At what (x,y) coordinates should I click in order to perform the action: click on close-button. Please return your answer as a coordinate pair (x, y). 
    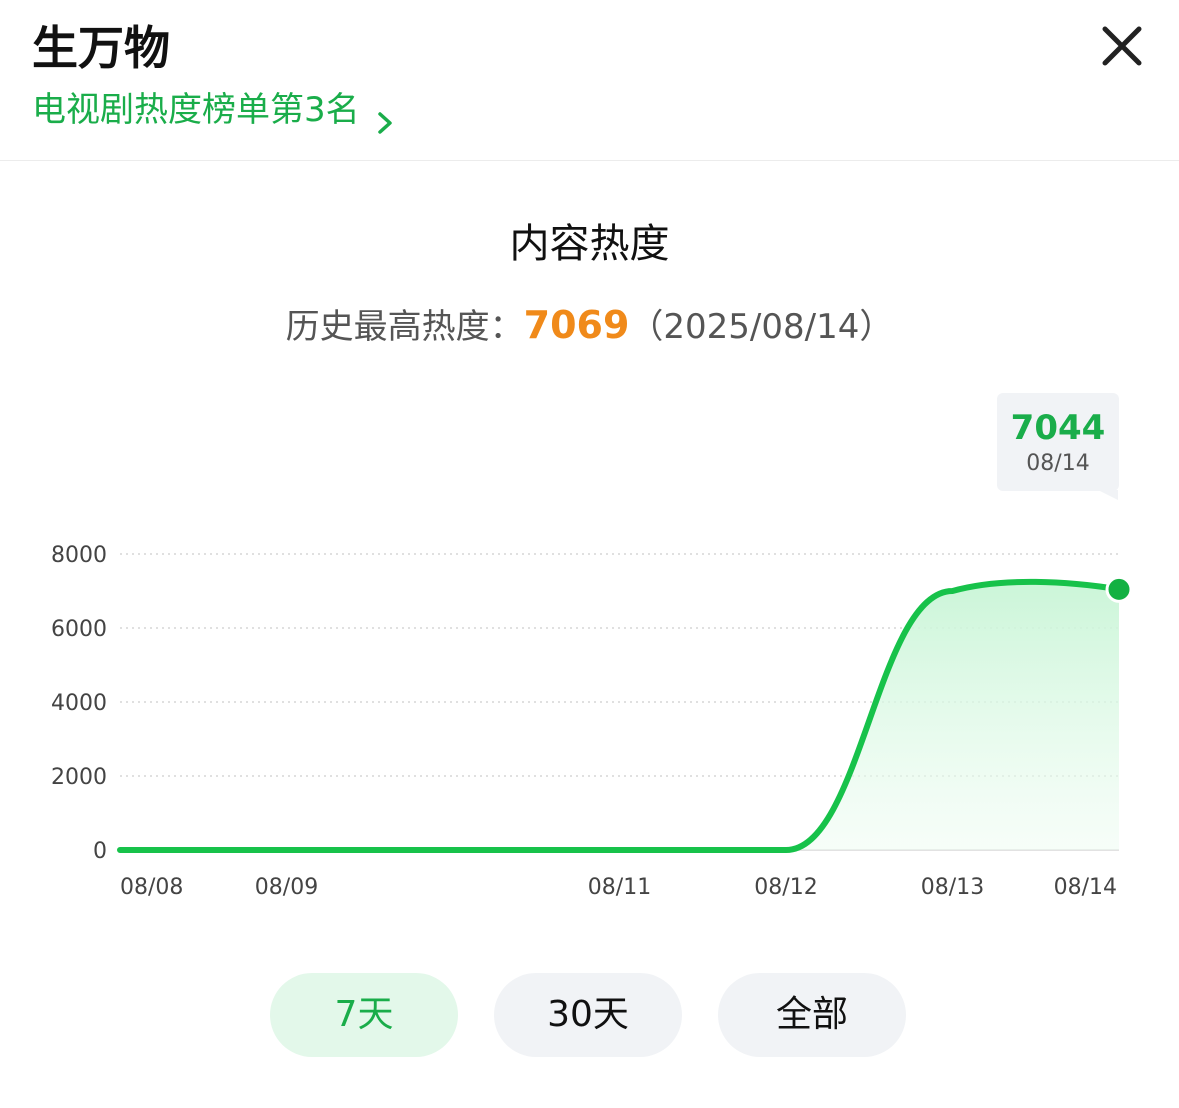
    Looking at the image, I should click on (1122, 46).